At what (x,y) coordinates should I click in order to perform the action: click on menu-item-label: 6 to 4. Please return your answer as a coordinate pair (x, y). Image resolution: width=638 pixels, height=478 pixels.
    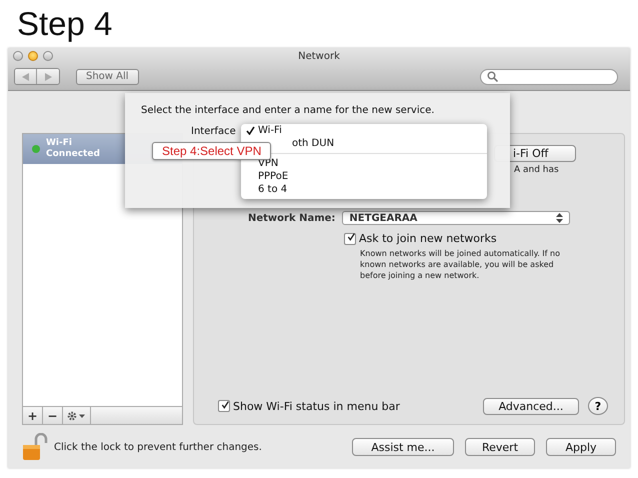
    Looking at the image, I should click on (273, 189).